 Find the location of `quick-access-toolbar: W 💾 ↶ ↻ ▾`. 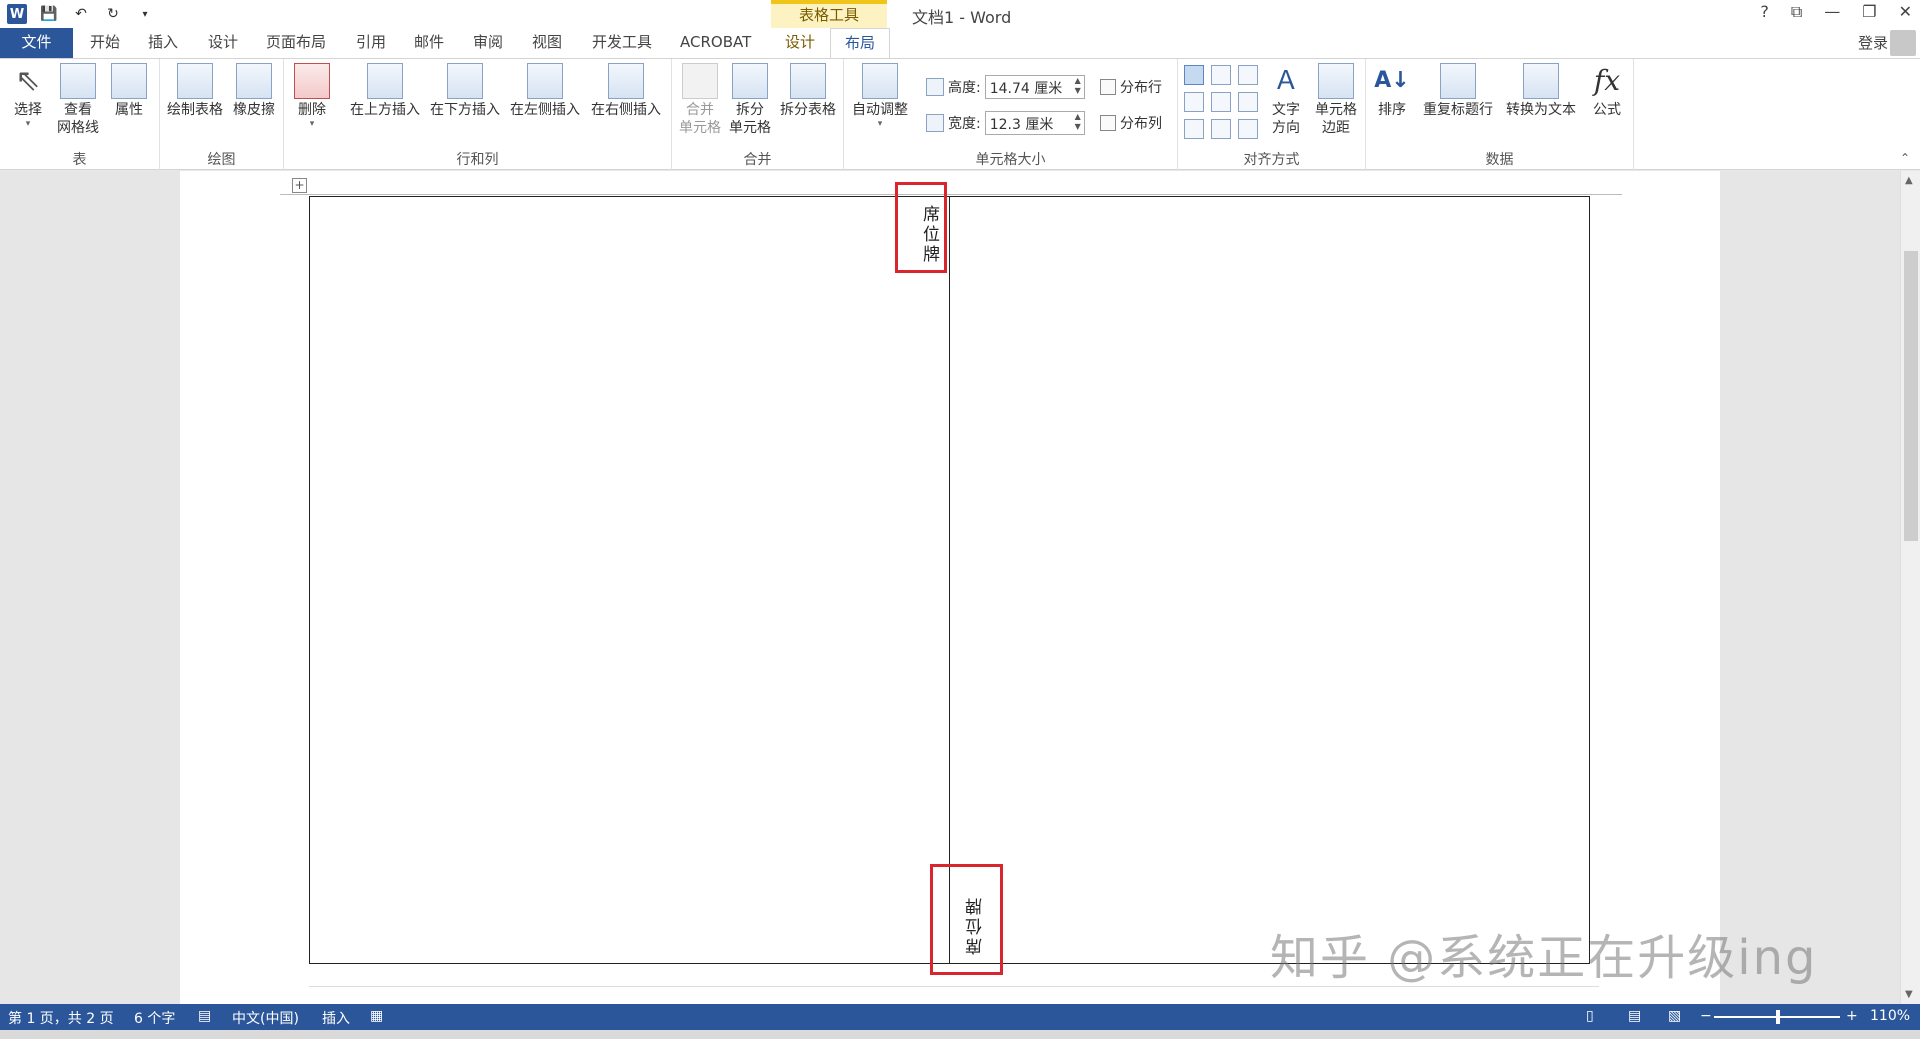

quick-access-toolbar: W 💾 ↶ ↻ ▾ is located at coordinates (81, 14).